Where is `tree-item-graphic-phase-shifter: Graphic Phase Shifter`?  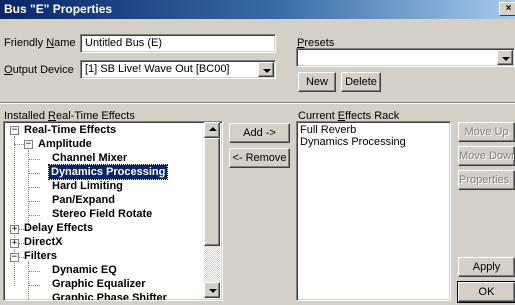 tree-item-graphic-phase-shifter: Graphic Phase Shifter is located at coordinates (109, 295).